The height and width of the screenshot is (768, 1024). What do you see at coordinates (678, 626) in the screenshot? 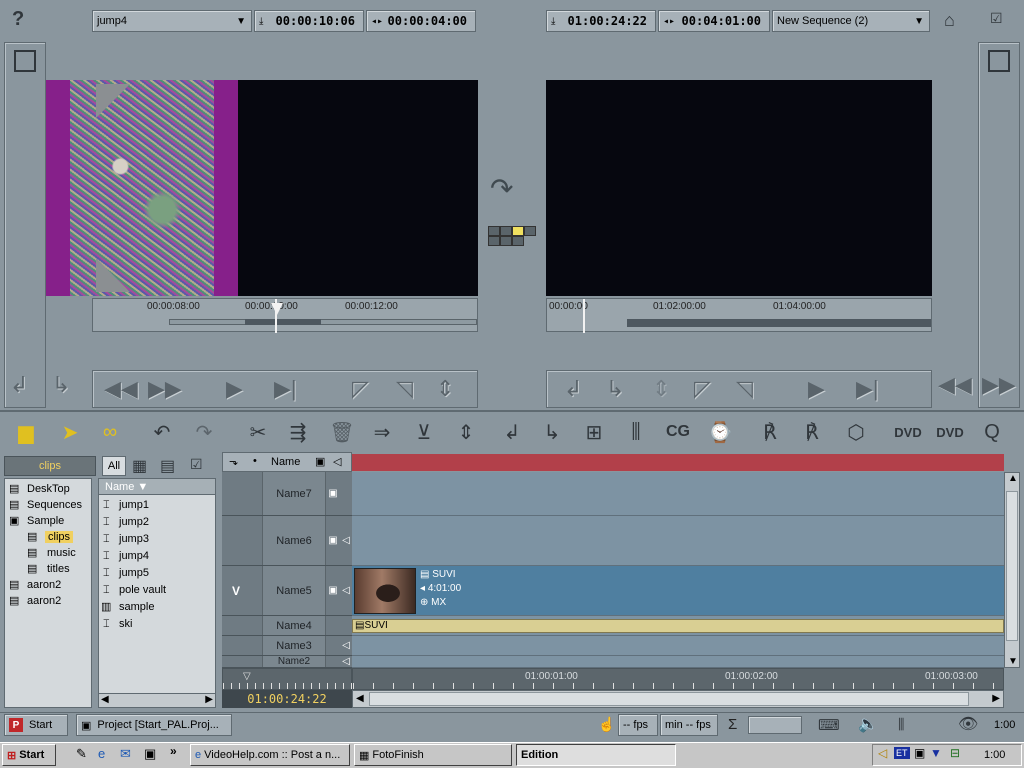
I see `audio-clip: ▤SUVI` at bounding box center [678, 626].